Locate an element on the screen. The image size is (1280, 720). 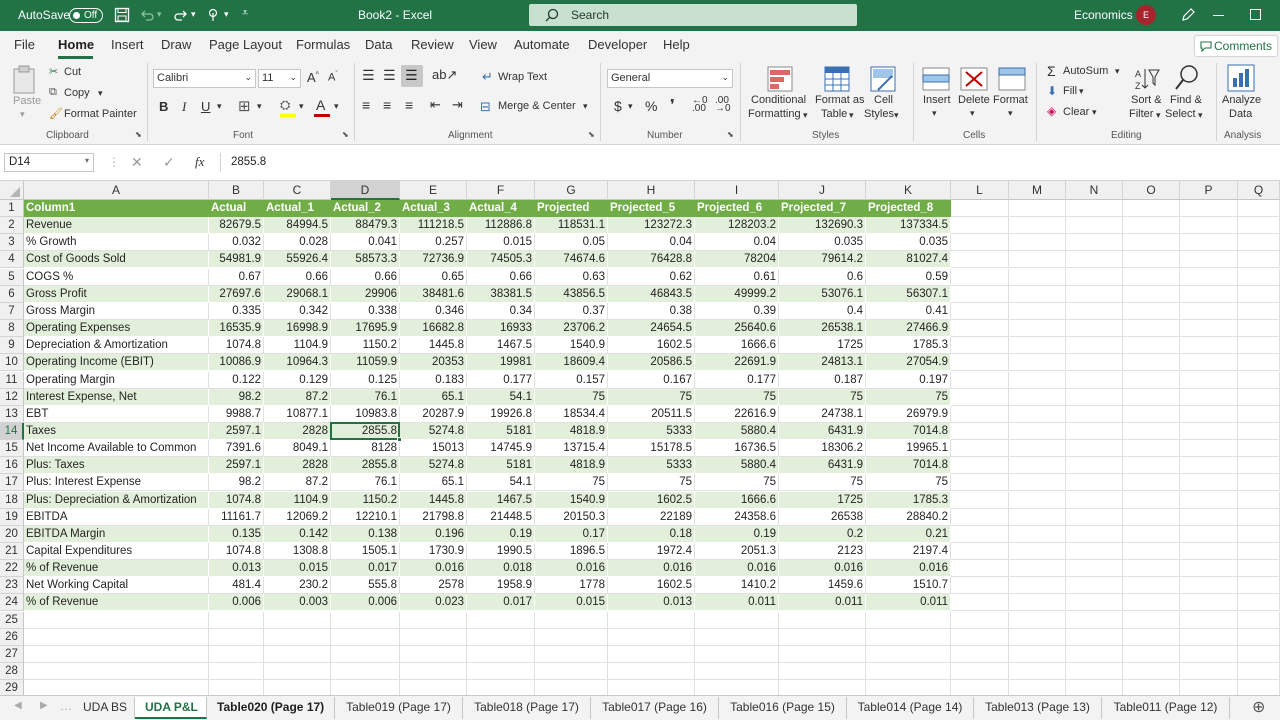
table-cell: 23706.2 is located at coordinates (571, 329).